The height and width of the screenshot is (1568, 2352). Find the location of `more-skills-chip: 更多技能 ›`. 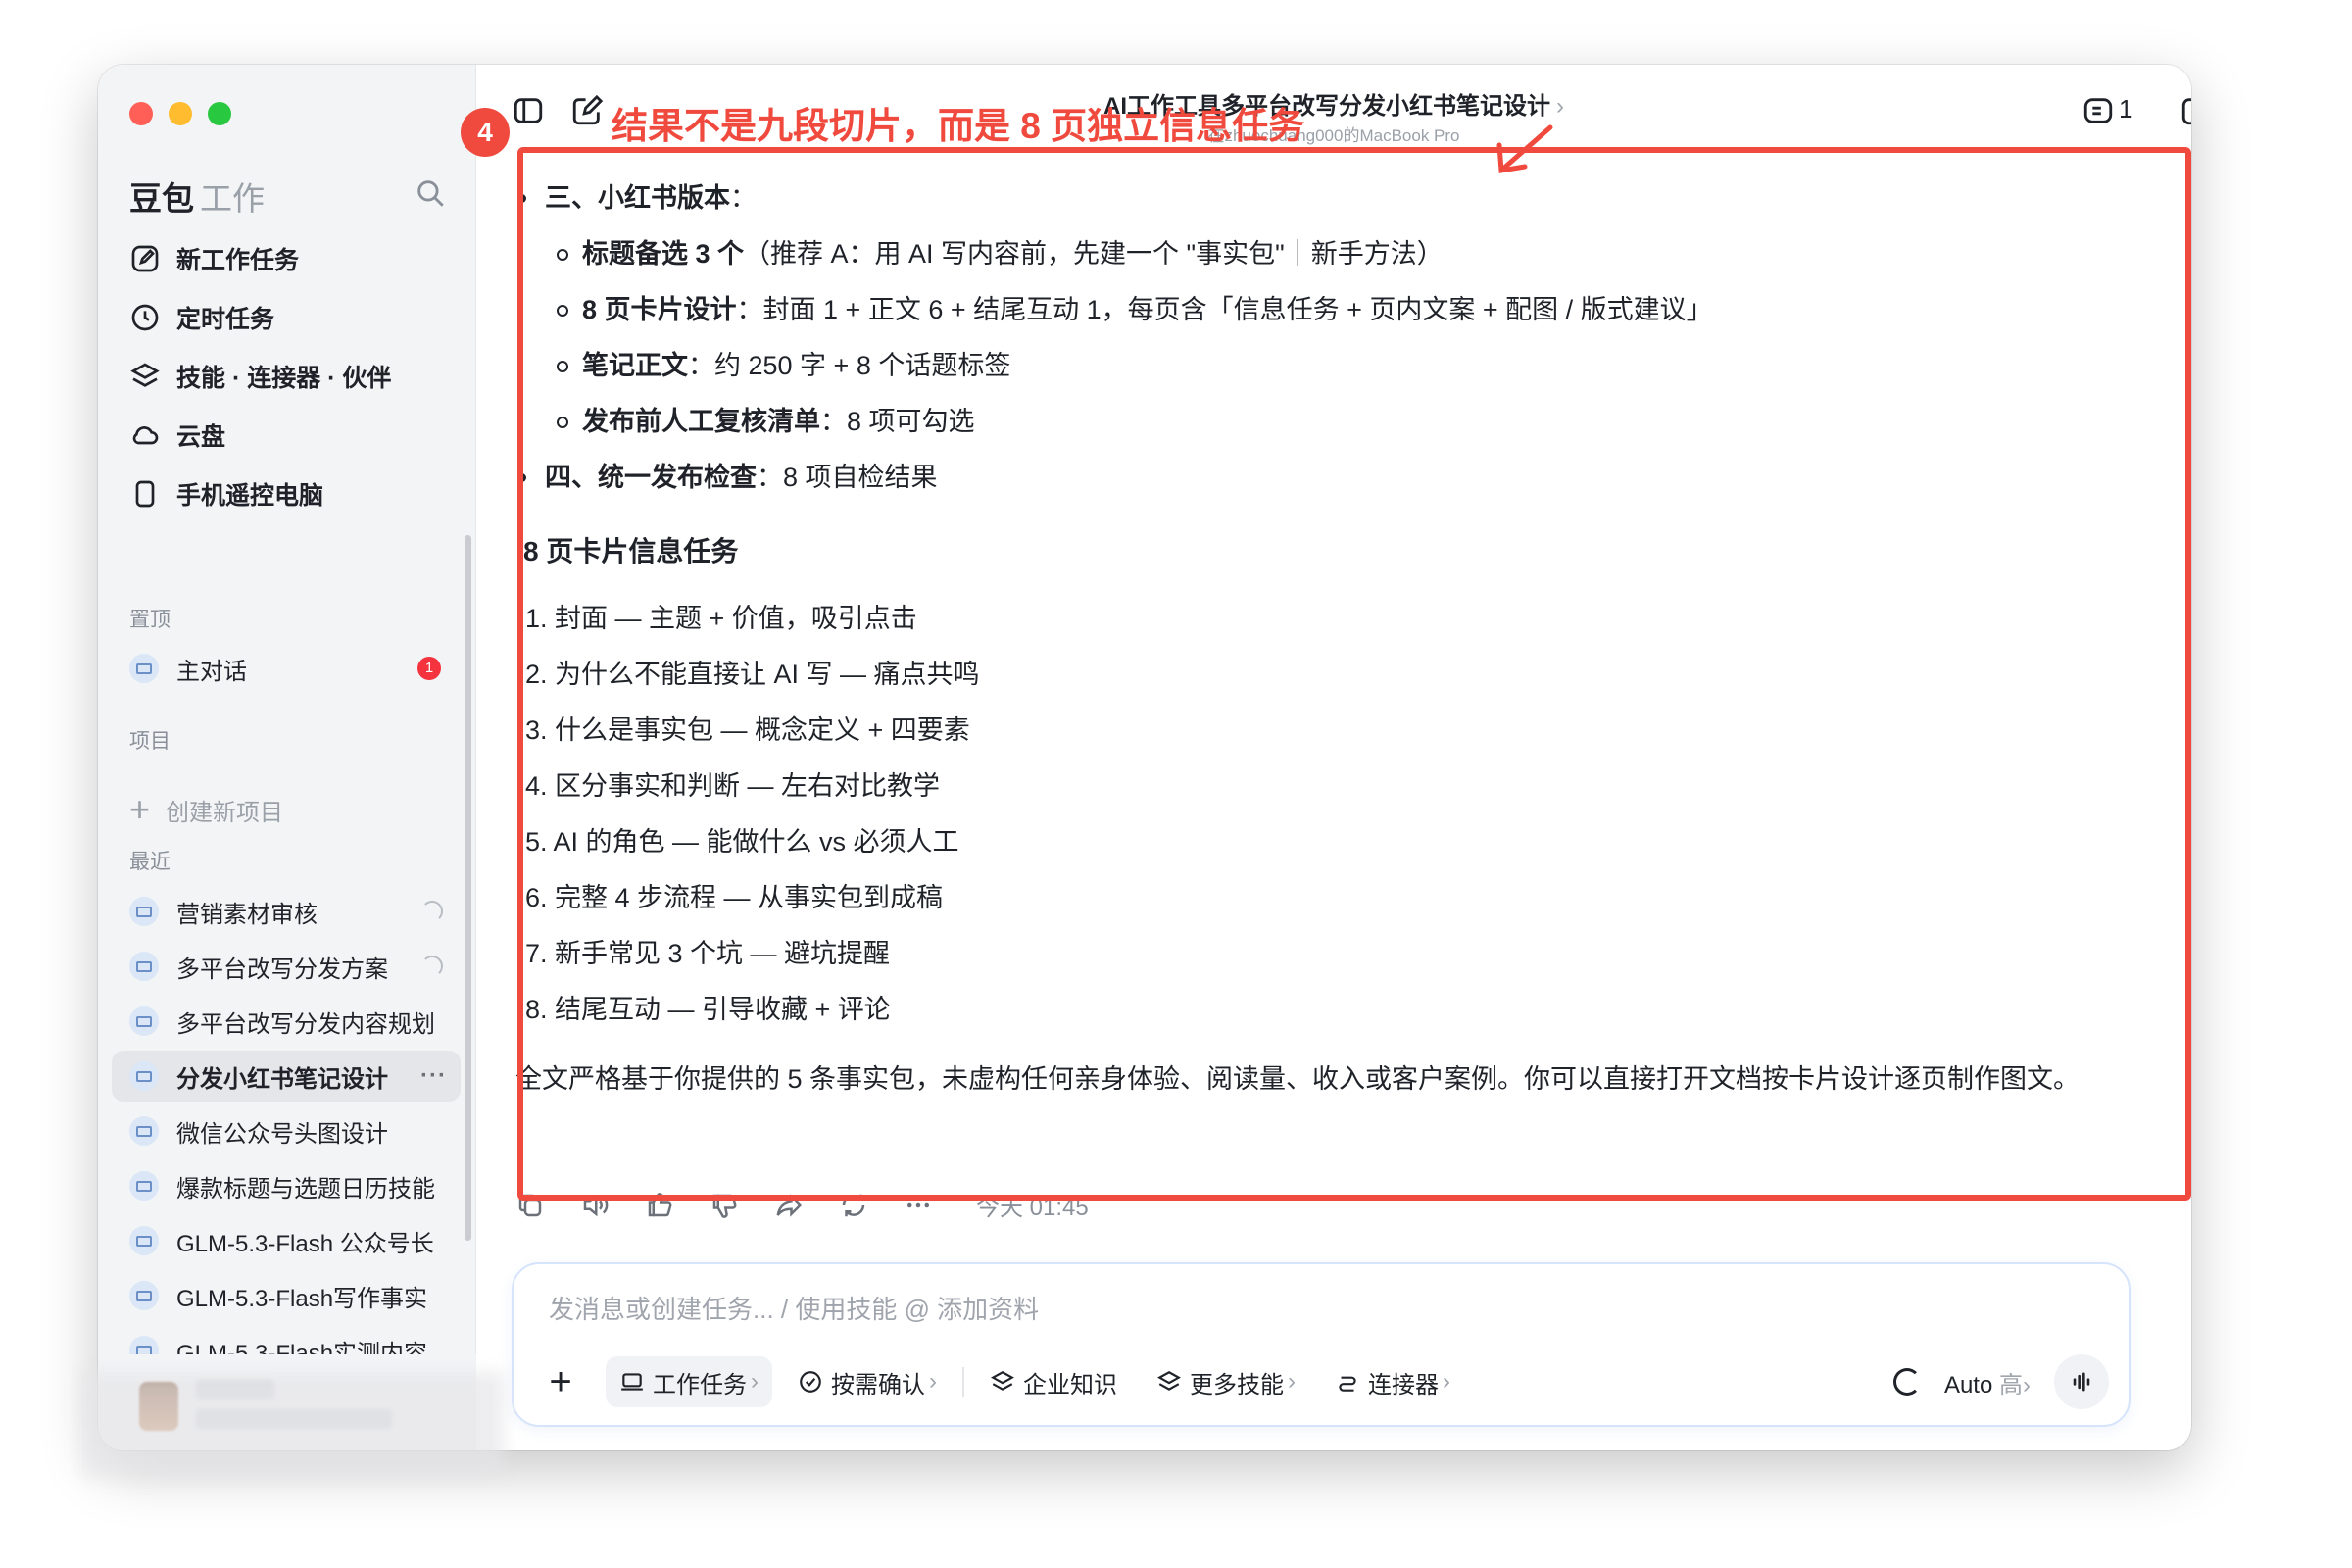

more-skills-chip: 更多技能 › is located at coordinates (1226, 1381).